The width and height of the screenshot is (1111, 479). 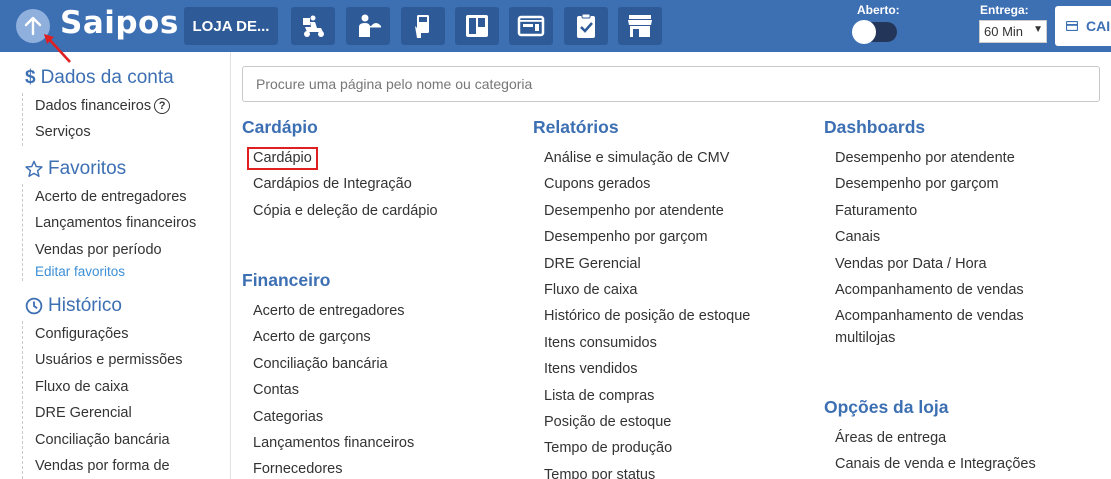 What do you see at coordinates (1004, 31) in the screenshot?
I see `delivery-time-value: 60 Min` at bounding box center [1004, 31].